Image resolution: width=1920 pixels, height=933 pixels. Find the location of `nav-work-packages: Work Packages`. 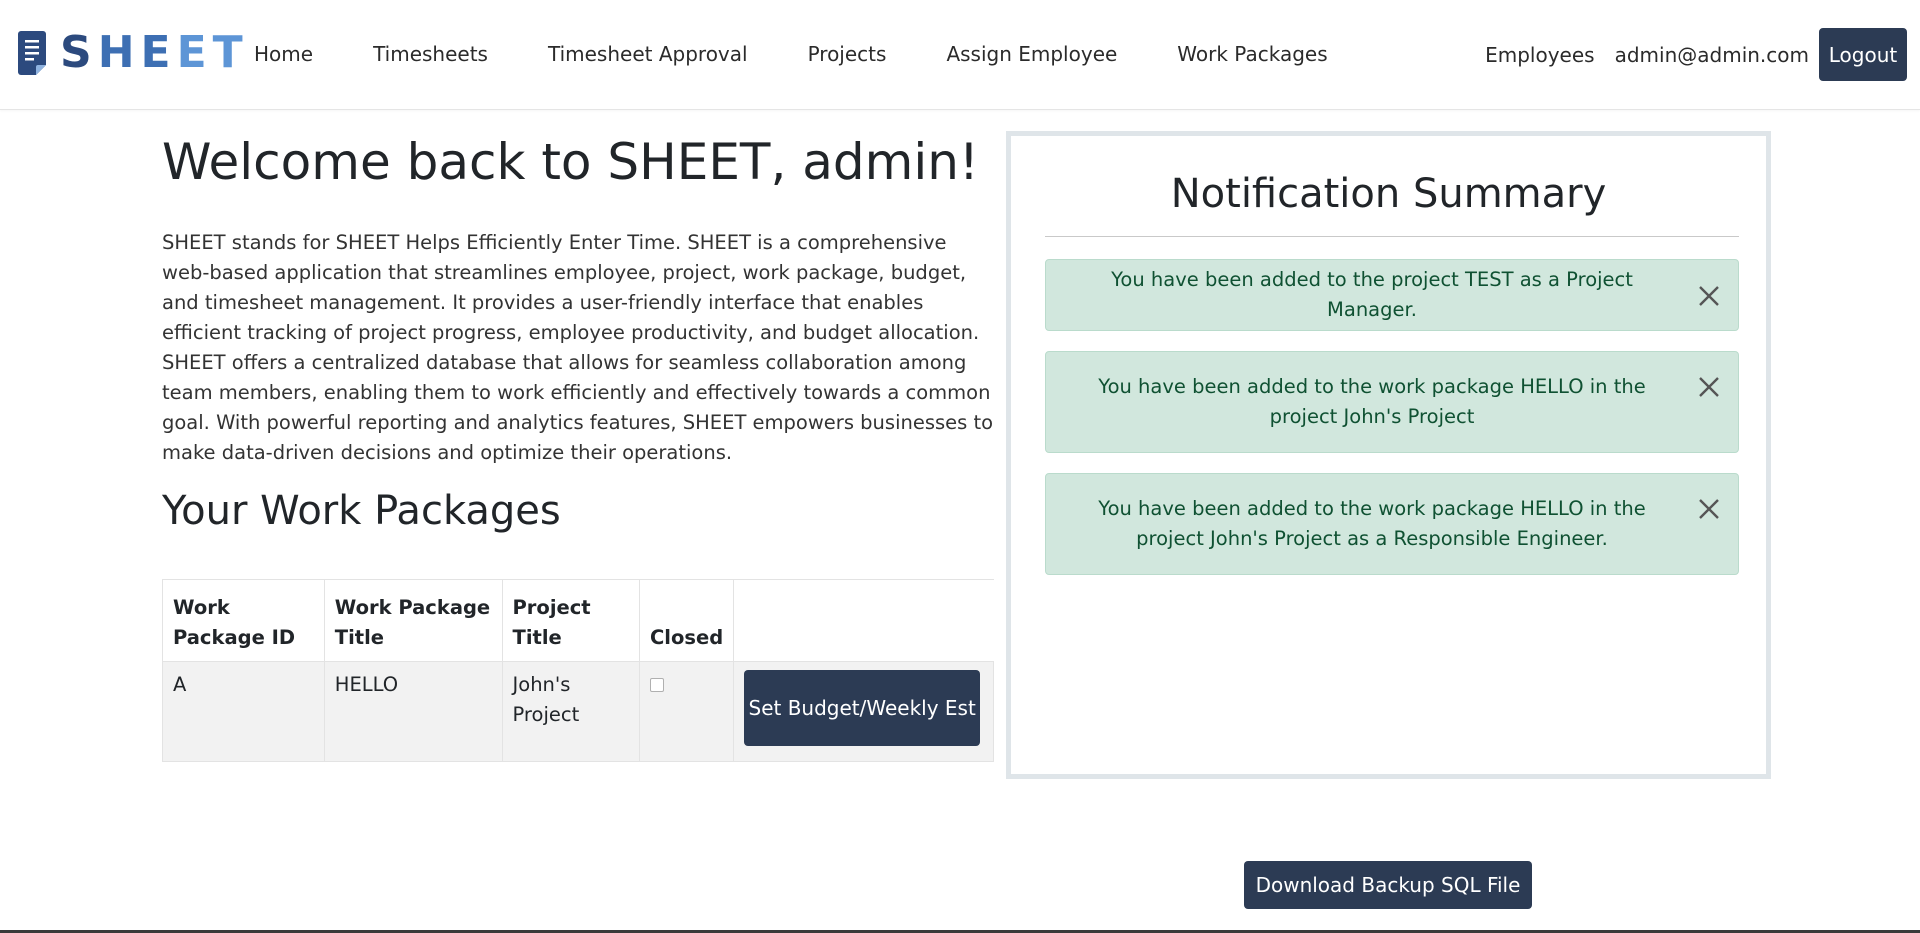

nav-work-packages: Work Packages is located at coordinates (1252, 54).